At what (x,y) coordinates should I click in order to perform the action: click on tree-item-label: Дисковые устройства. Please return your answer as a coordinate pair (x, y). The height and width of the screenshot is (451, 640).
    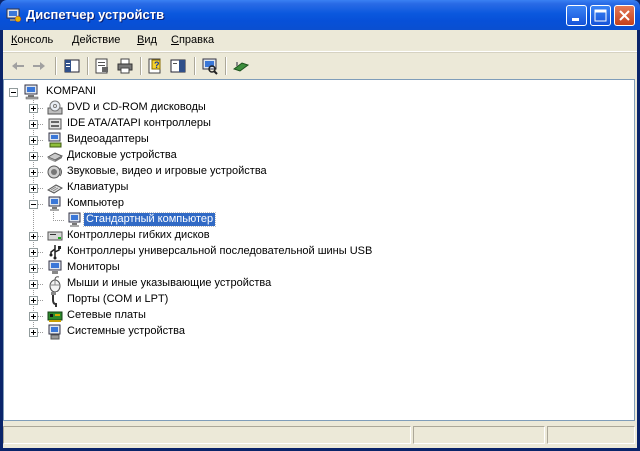
    Looking at the image, I should click on (122, 155).